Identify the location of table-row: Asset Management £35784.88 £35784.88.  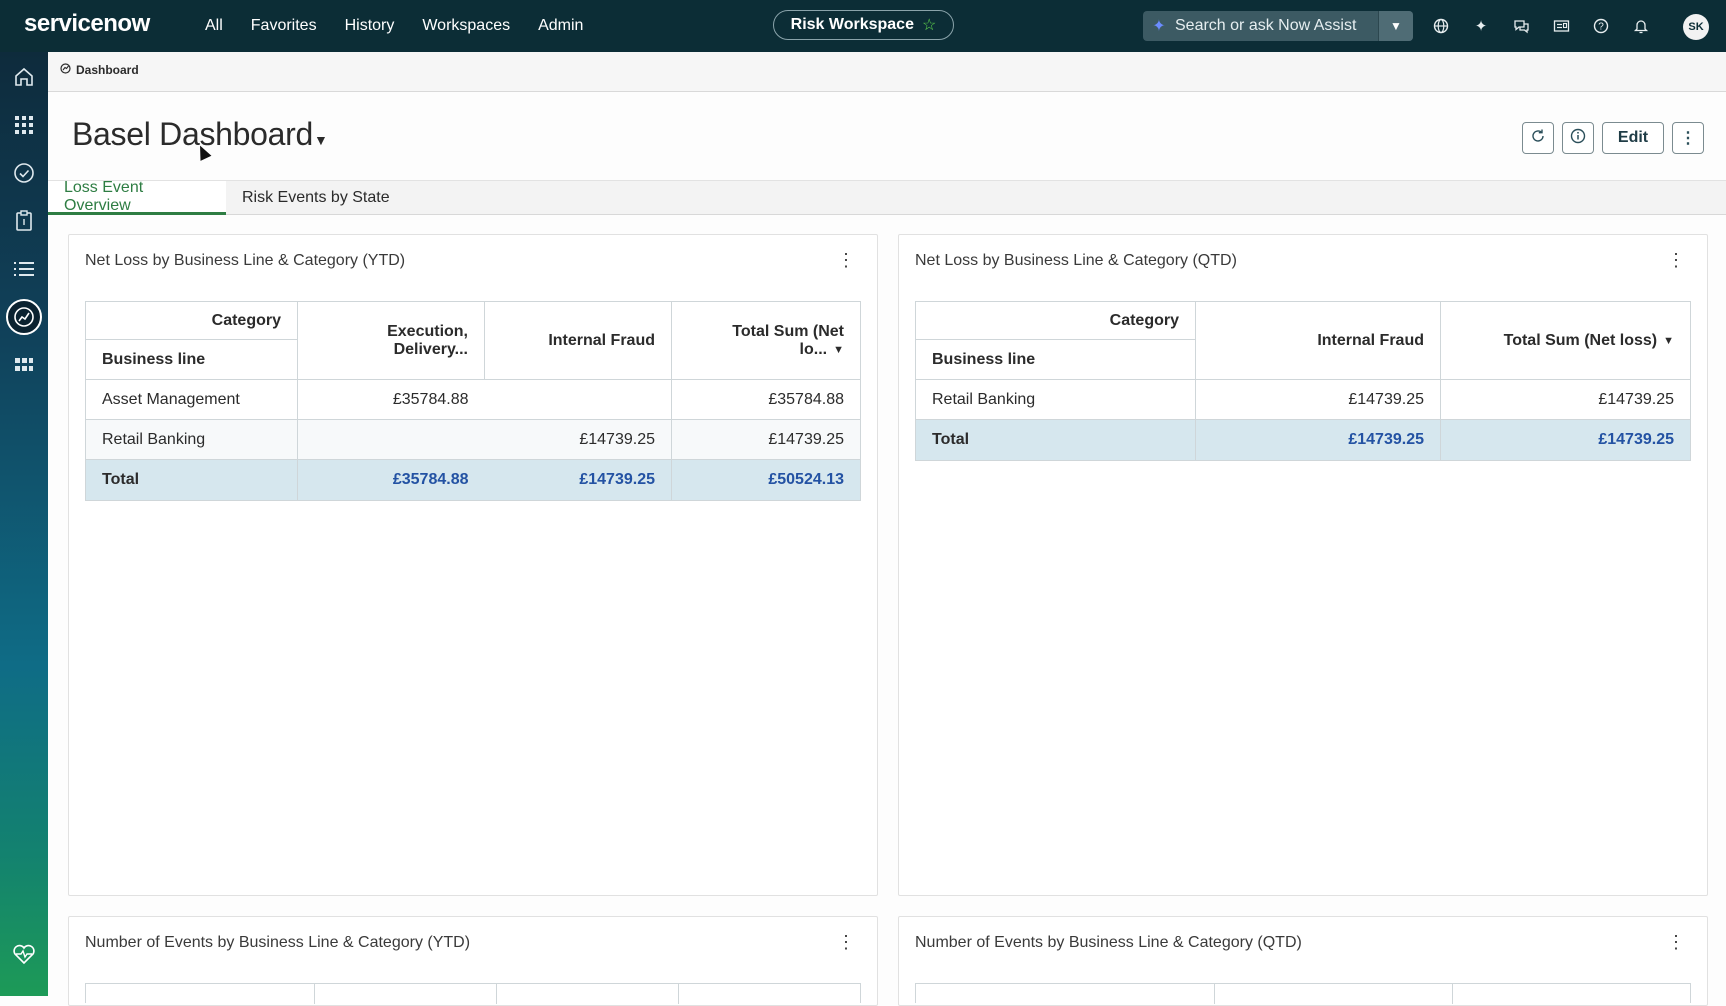
(473, 399).